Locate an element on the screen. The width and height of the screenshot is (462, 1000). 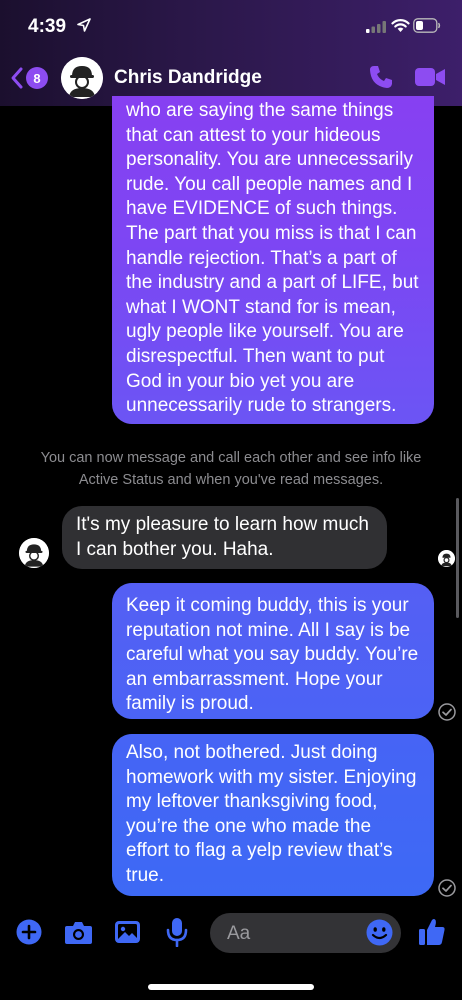
battery-icon is located at coordinates (427, 25).